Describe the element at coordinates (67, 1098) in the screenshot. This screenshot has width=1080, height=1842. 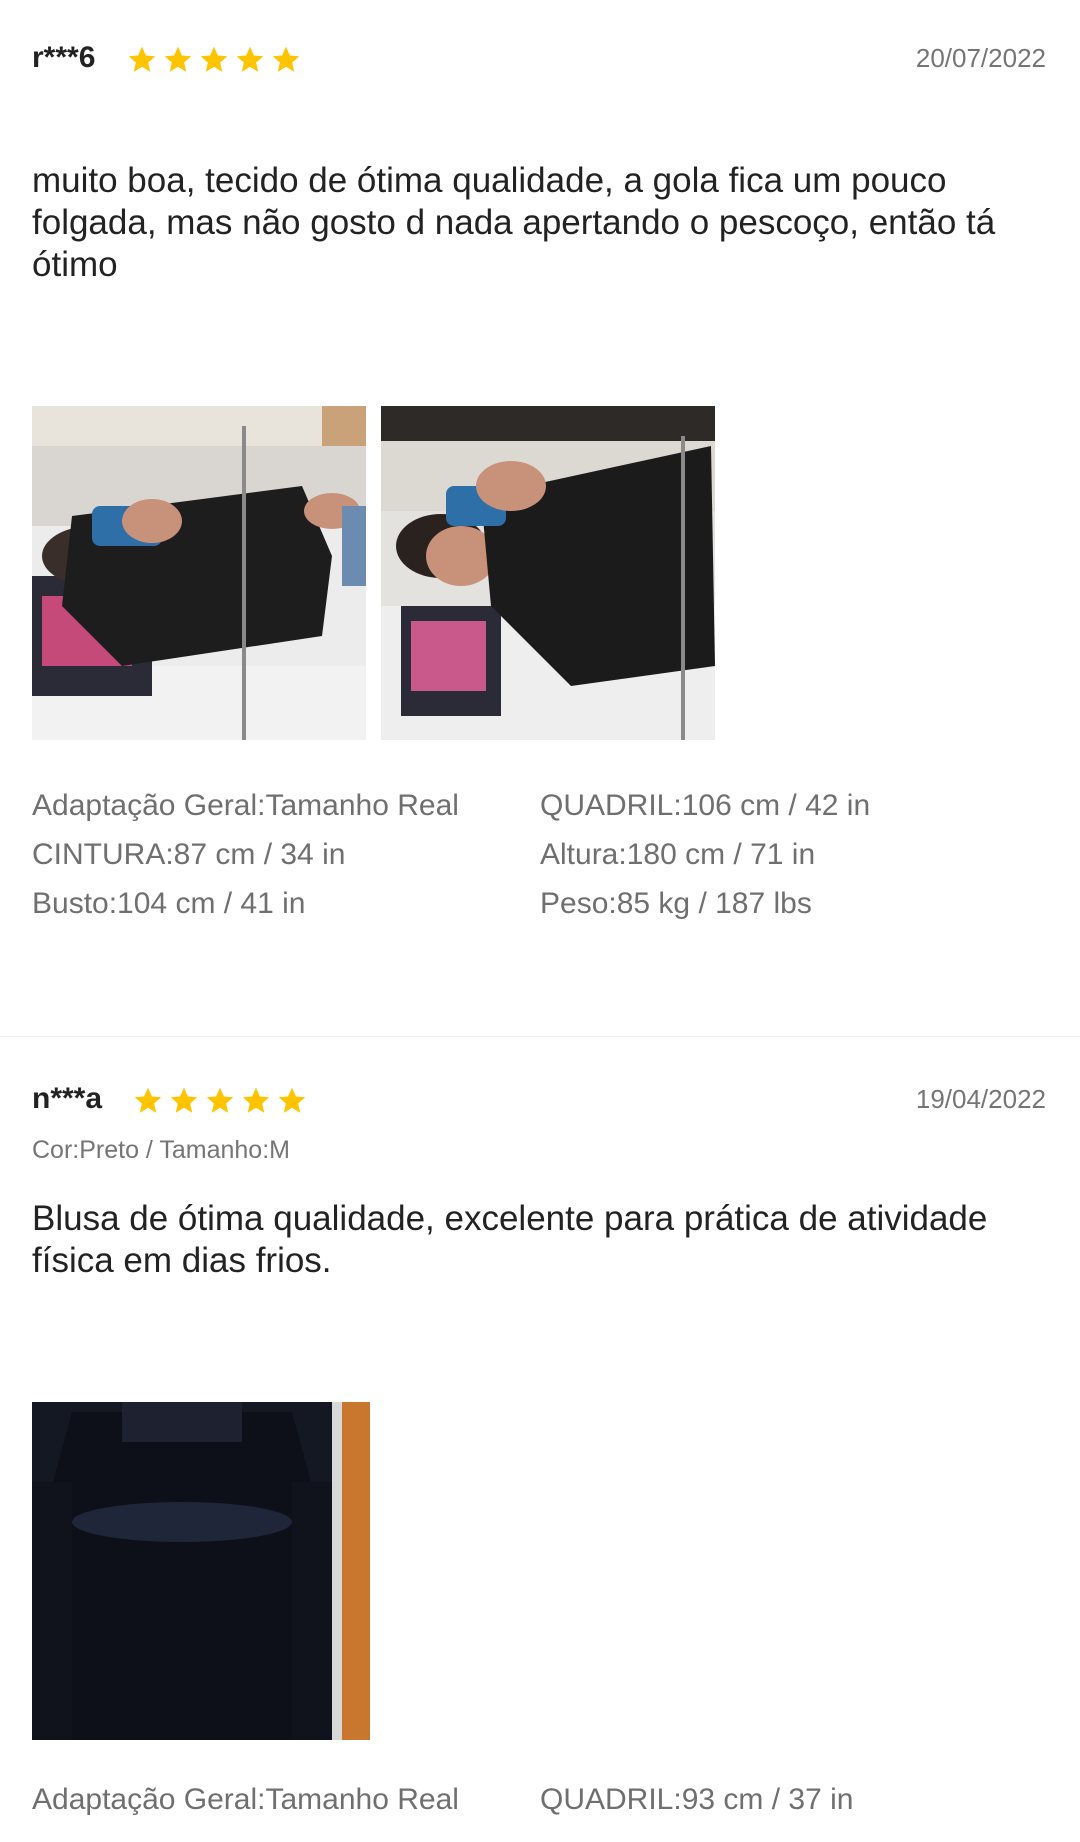
I see `reviewer-name: n***a` at that location.